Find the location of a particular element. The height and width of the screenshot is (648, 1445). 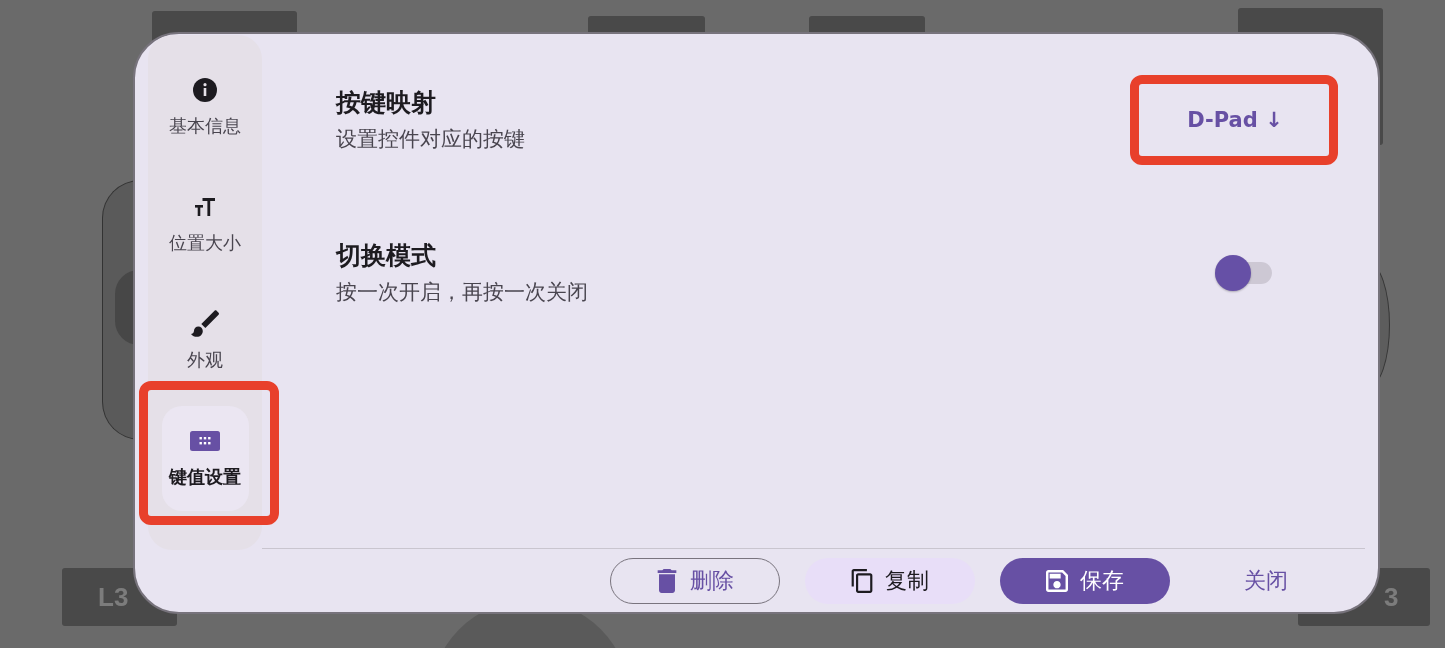

trash-icon is located at coordinates (667, 581).